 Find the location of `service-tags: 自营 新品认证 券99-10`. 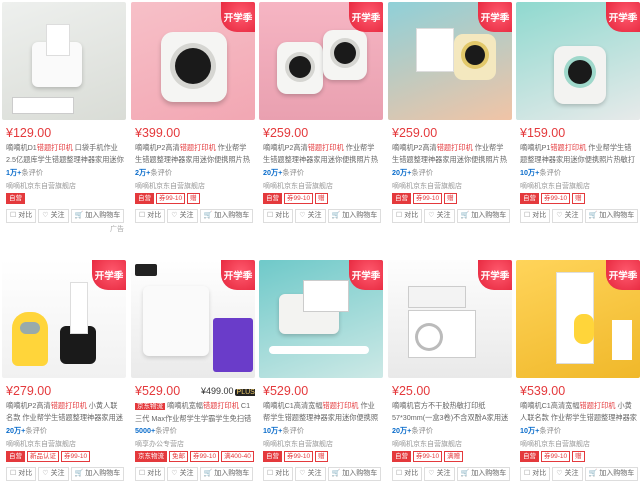

service-tags: 自营 新品认证 券99-10 is located at coordinates (49, 456).